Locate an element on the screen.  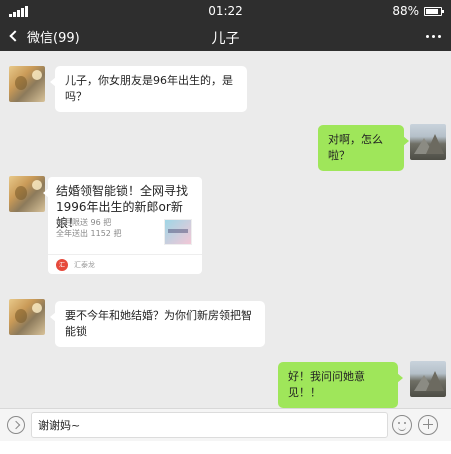
back-button: 微信(99) is located at coordinates (44, 36).